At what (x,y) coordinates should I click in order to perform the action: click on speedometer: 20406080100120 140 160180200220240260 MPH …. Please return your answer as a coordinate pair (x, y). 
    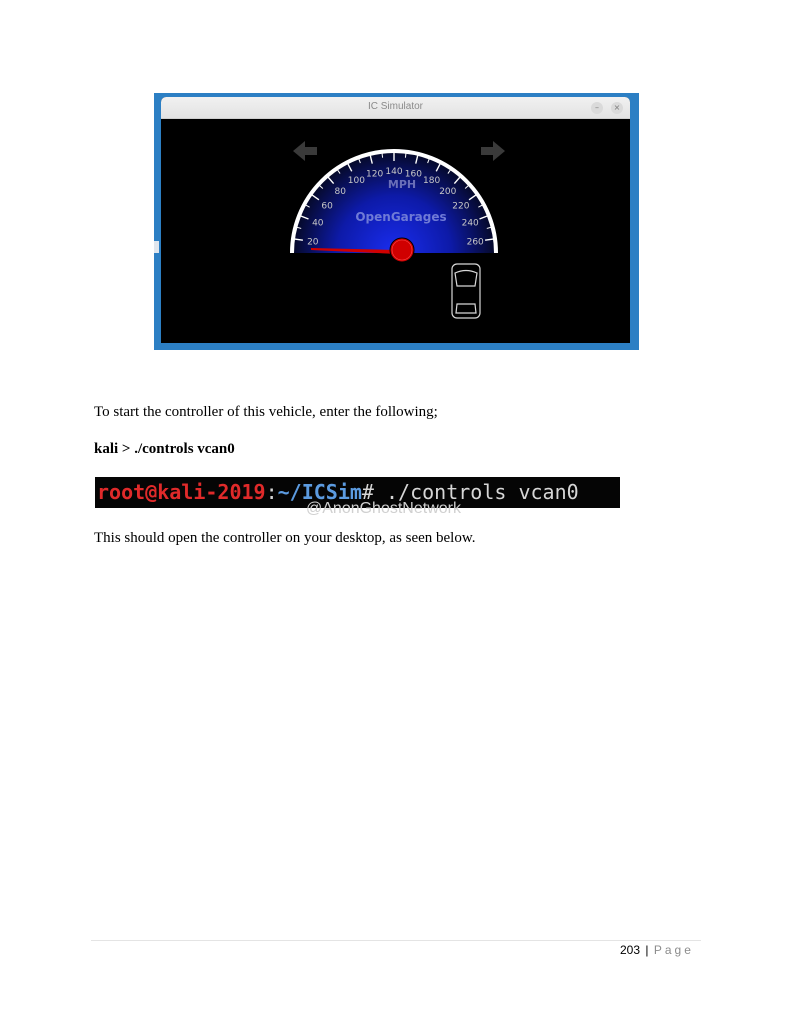
    Looking at the image, I should click on (397, 230).